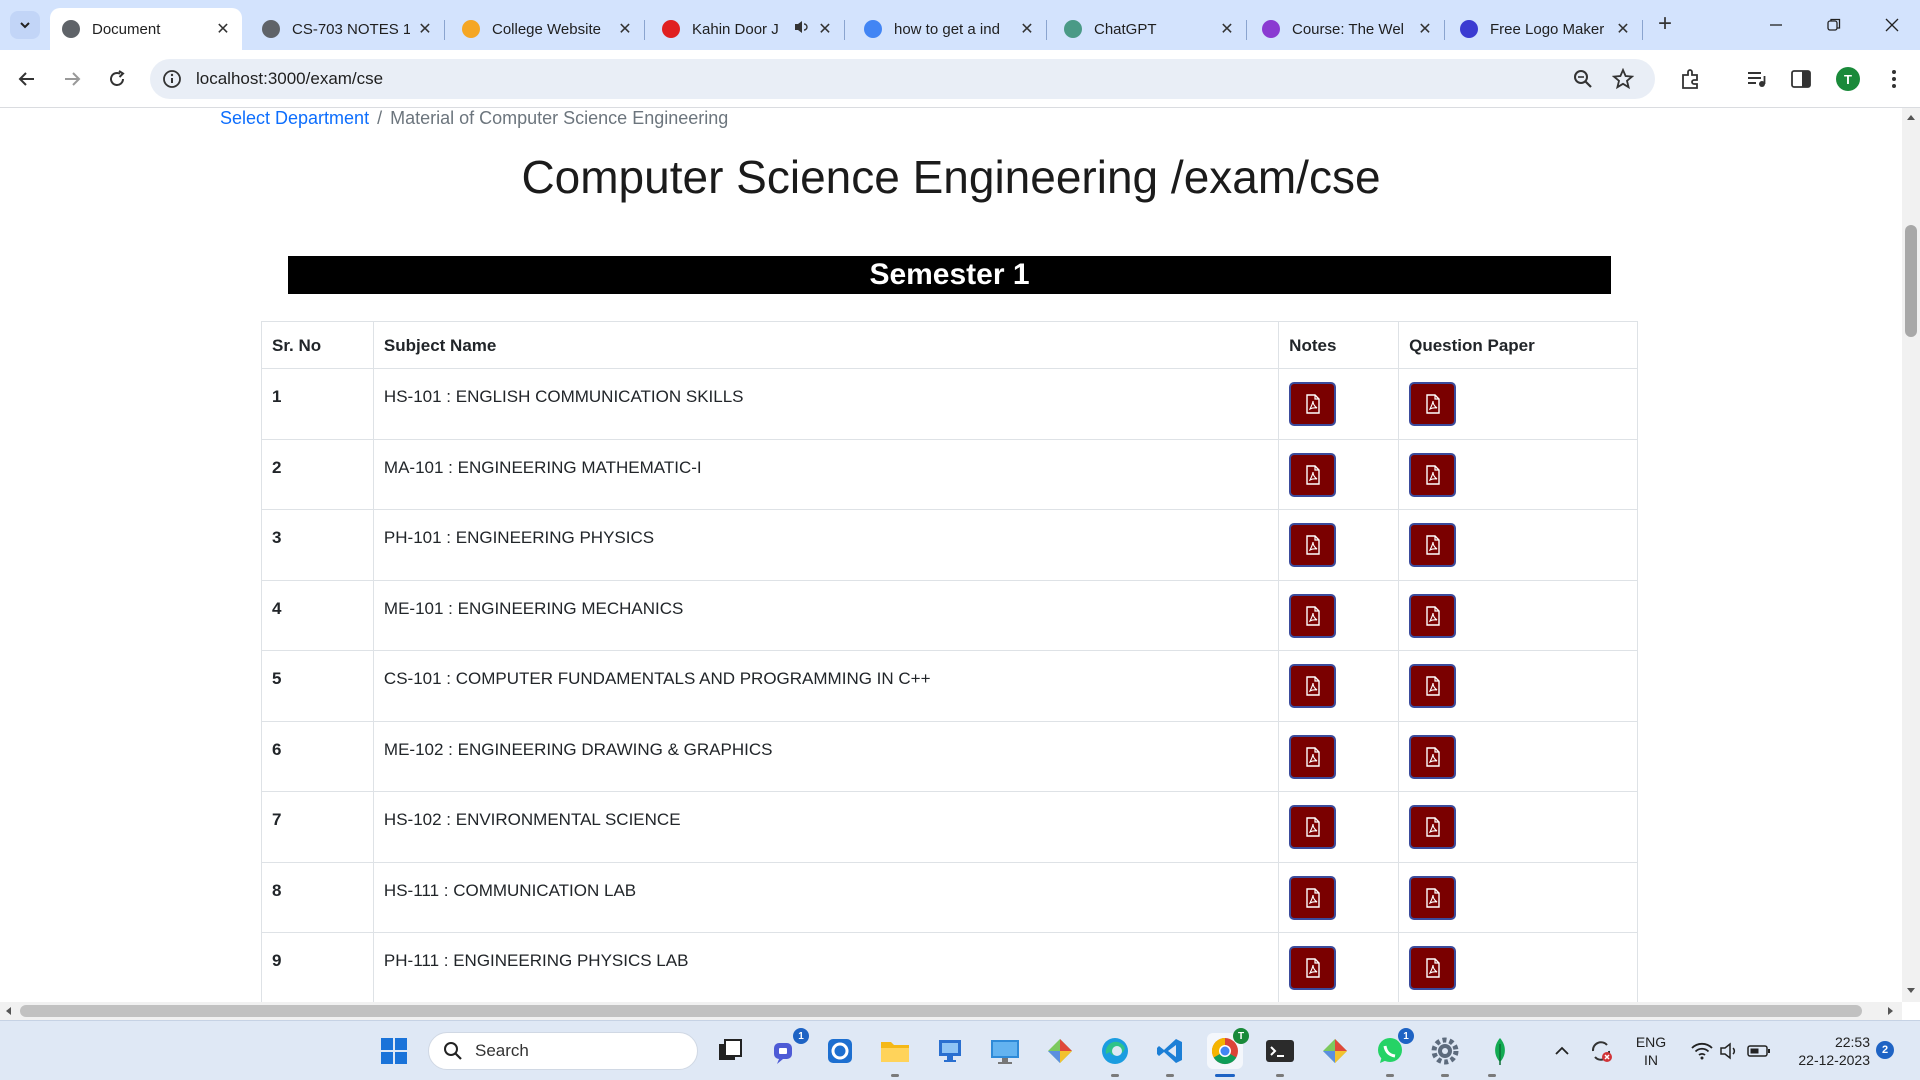 This screenshot has height=1080, width=1920. Describe the element at coordinates (289, 79) in the screenshot. I see `url-text: localhost:3000/exam/cse` at that location.